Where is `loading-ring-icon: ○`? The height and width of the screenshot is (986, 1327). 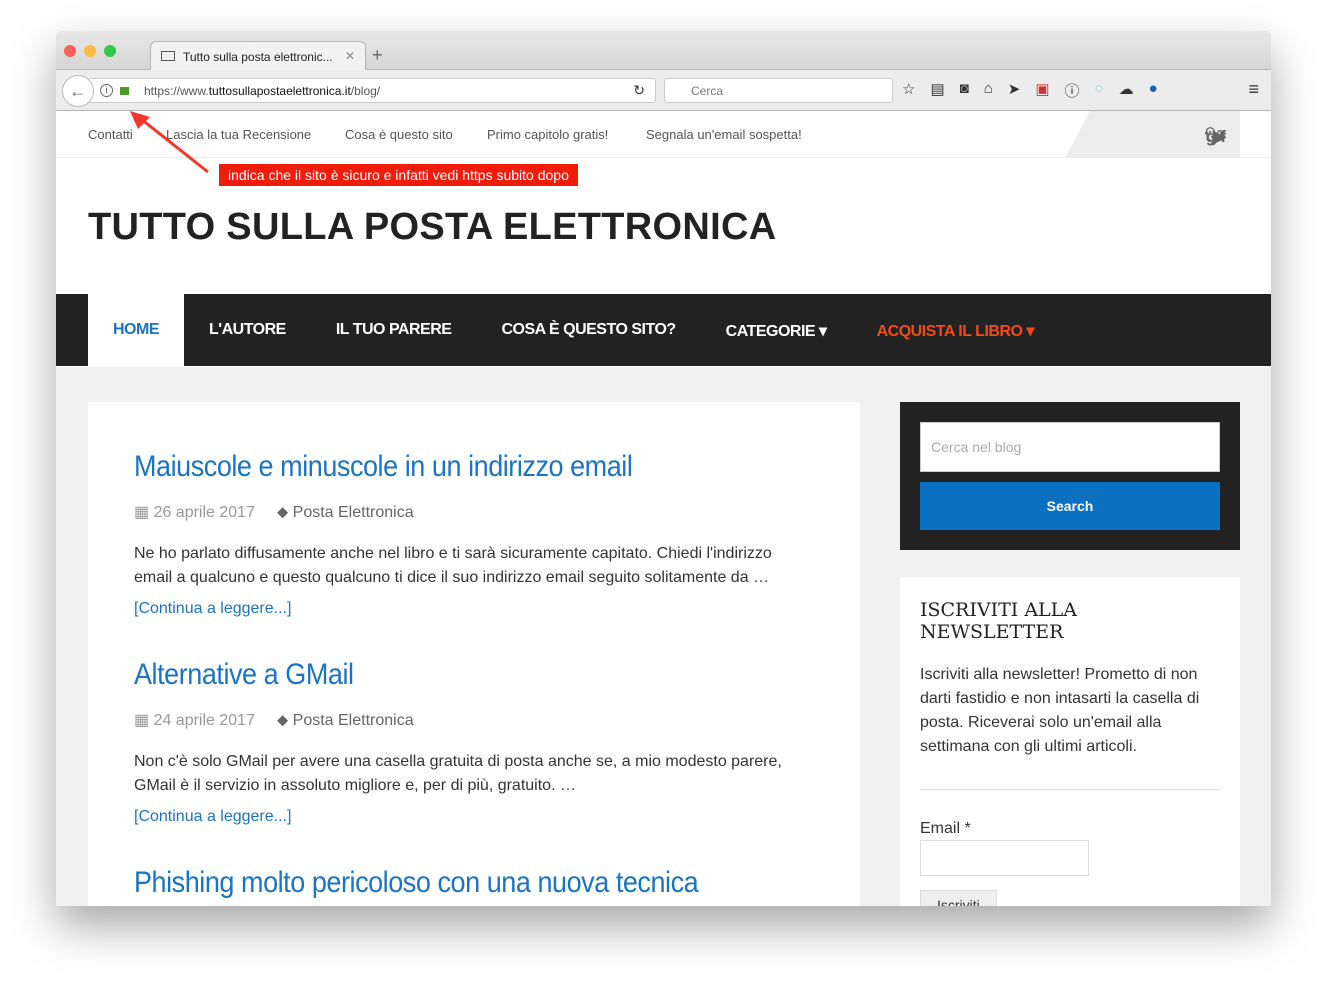
loading-ring-icon: ○ is located at coordinates (1099, 90).